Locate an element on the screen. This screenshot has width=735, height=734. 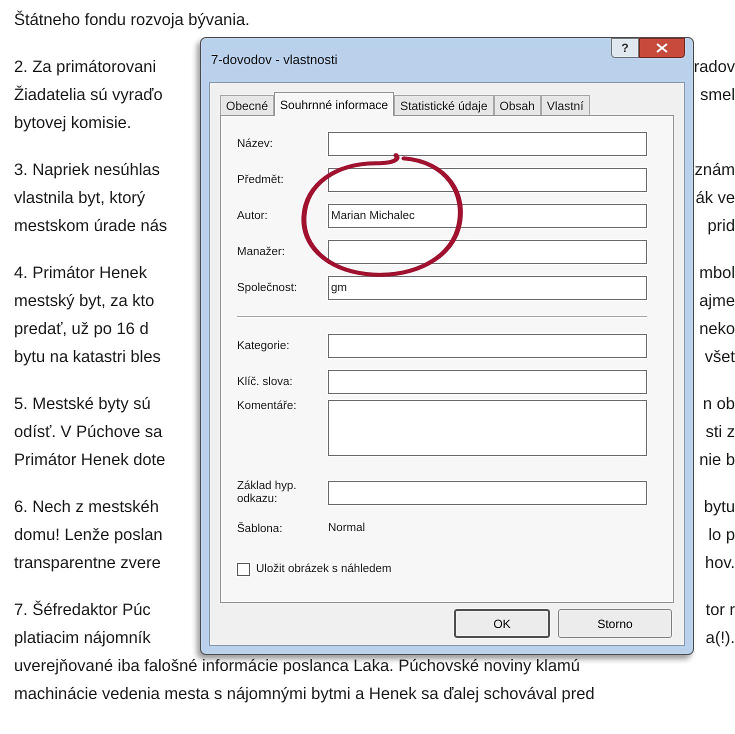
field-label: Název: is located at coordinates (255, 144).